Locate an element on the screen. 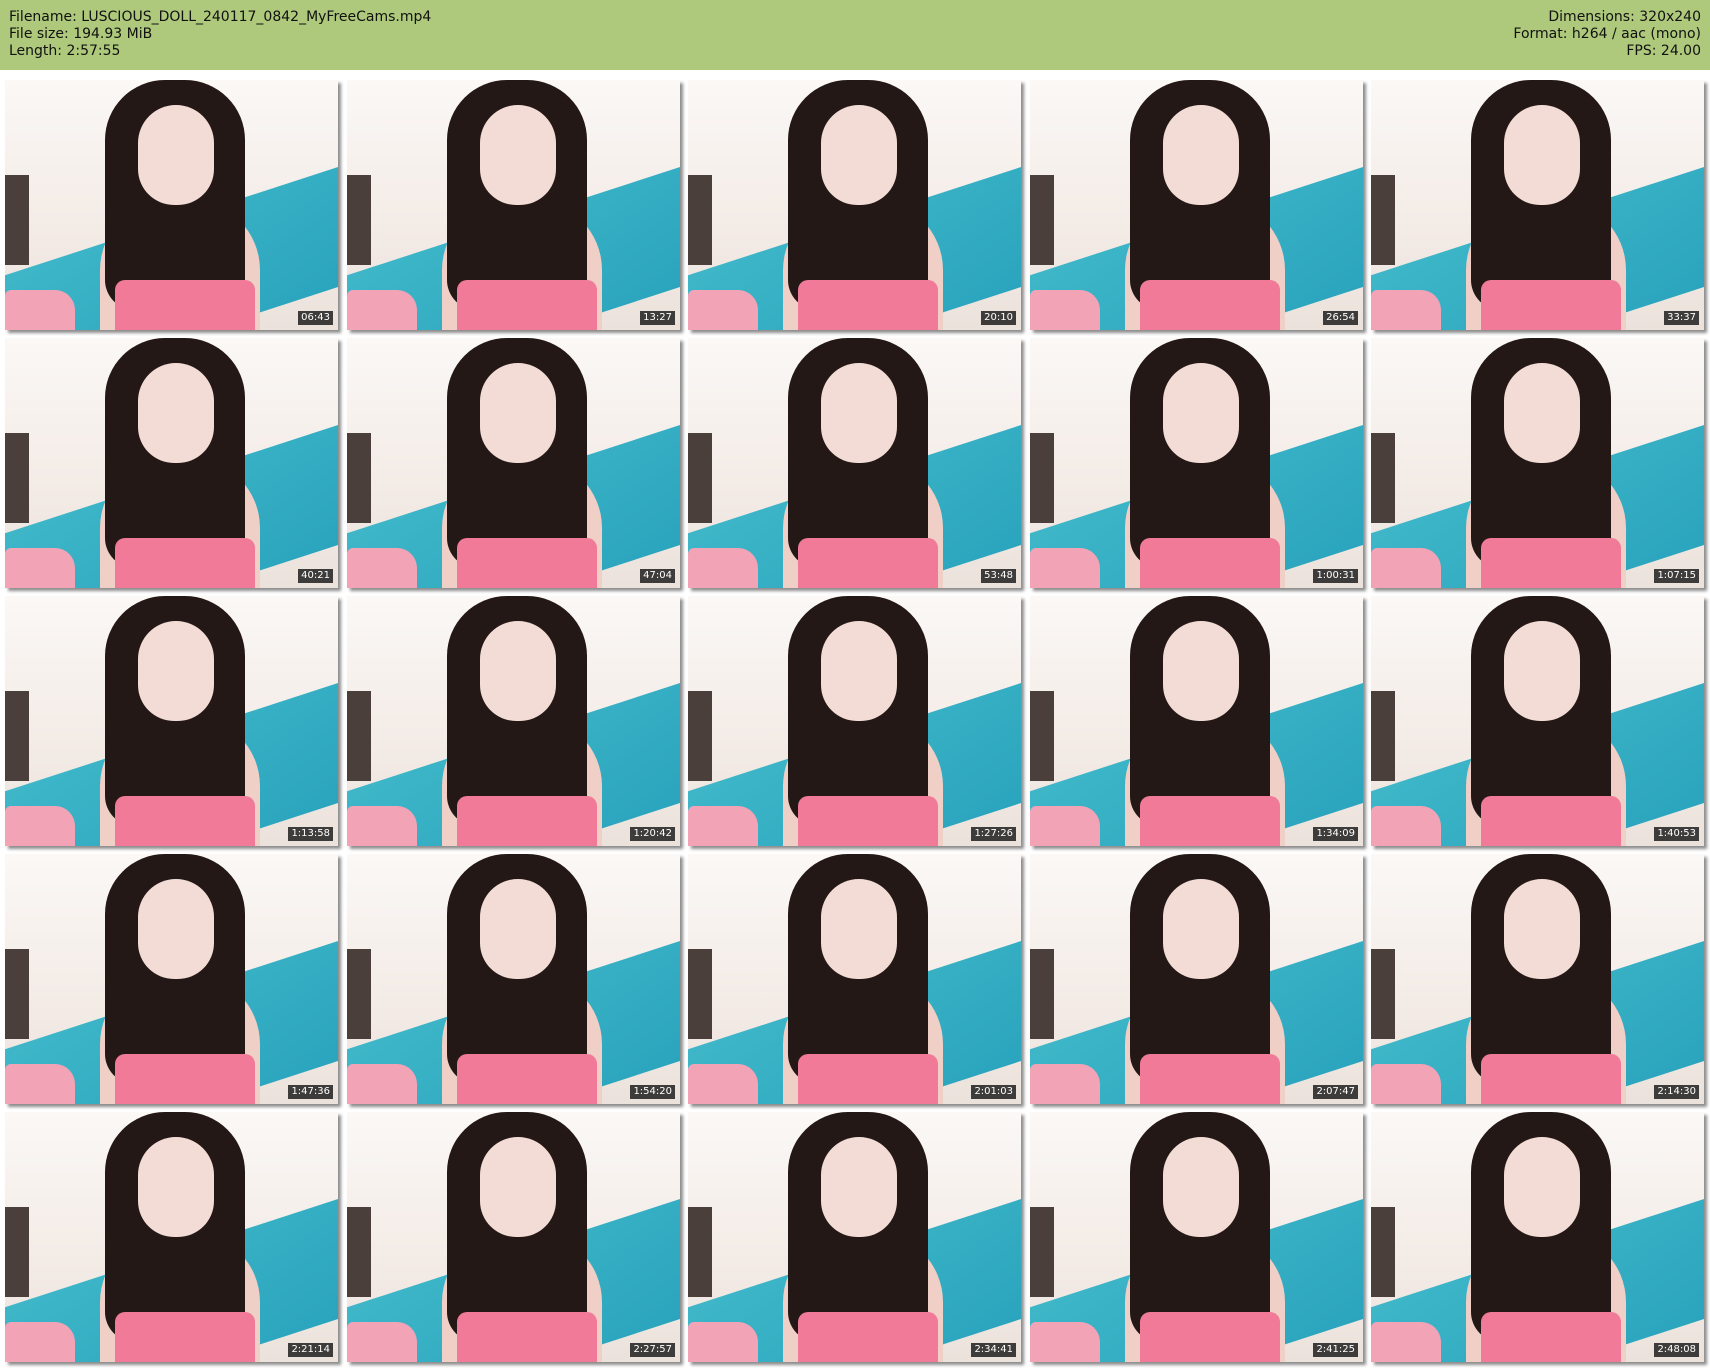  video-thumbnail: 20:10 is located at coordinates (854, 205).